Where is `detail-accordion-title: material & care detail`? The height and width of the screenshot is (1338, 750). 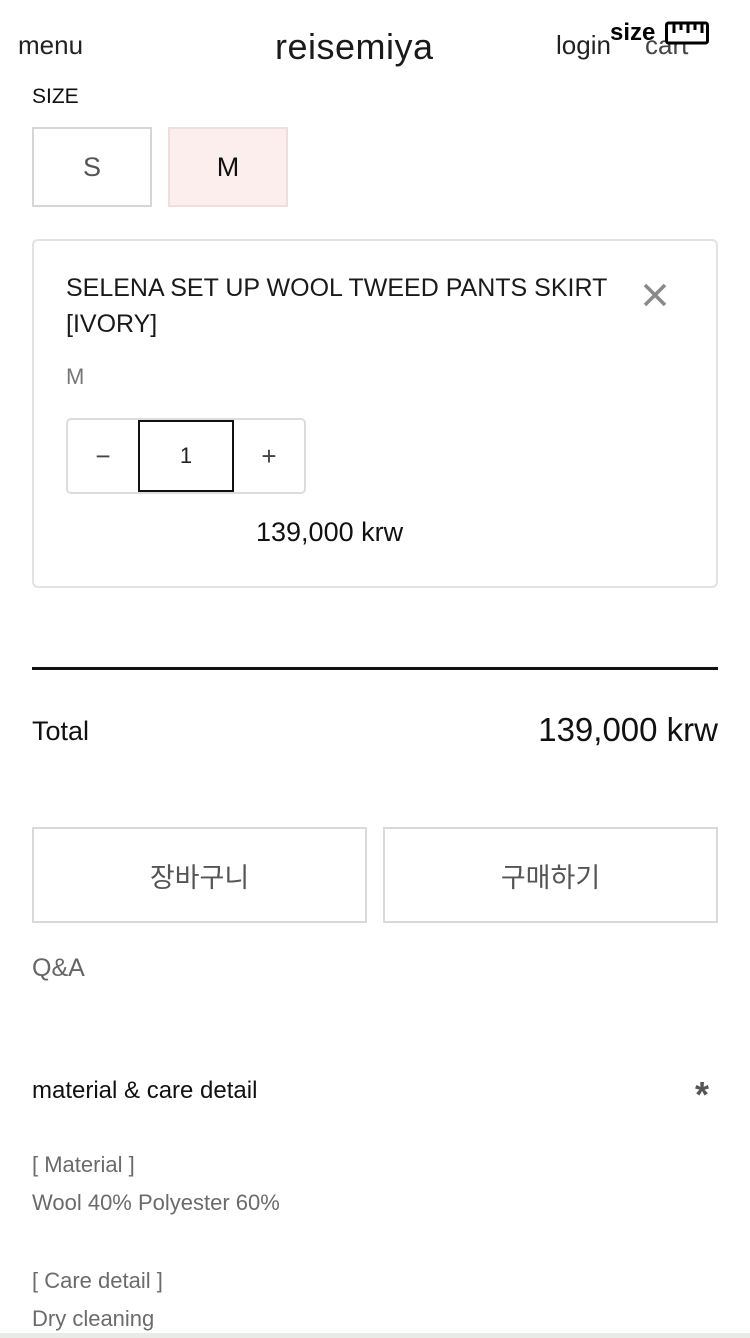 detail-accordion-title: material & care detail is located at coordinates (144, 1091).